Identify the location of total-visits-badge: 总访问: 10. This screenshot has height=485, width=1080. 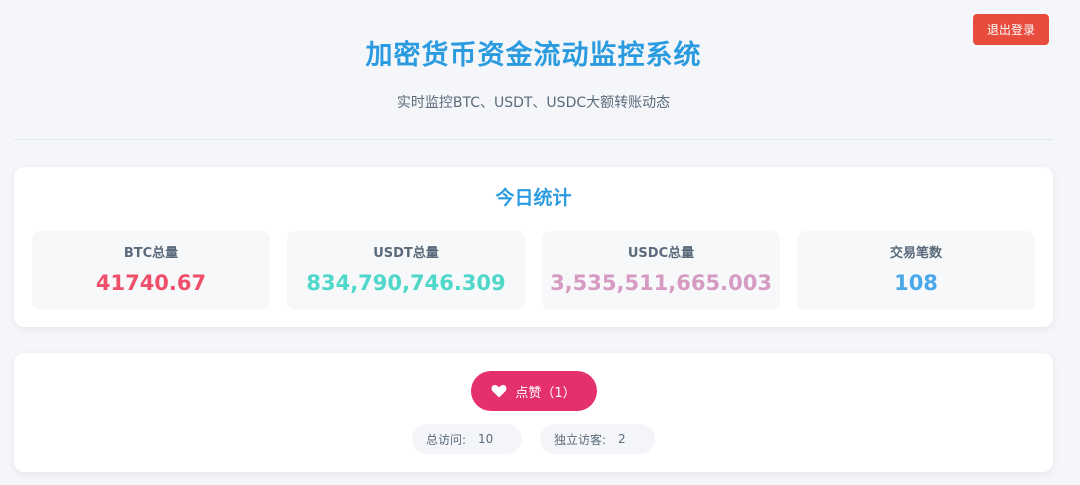
(467, 439).